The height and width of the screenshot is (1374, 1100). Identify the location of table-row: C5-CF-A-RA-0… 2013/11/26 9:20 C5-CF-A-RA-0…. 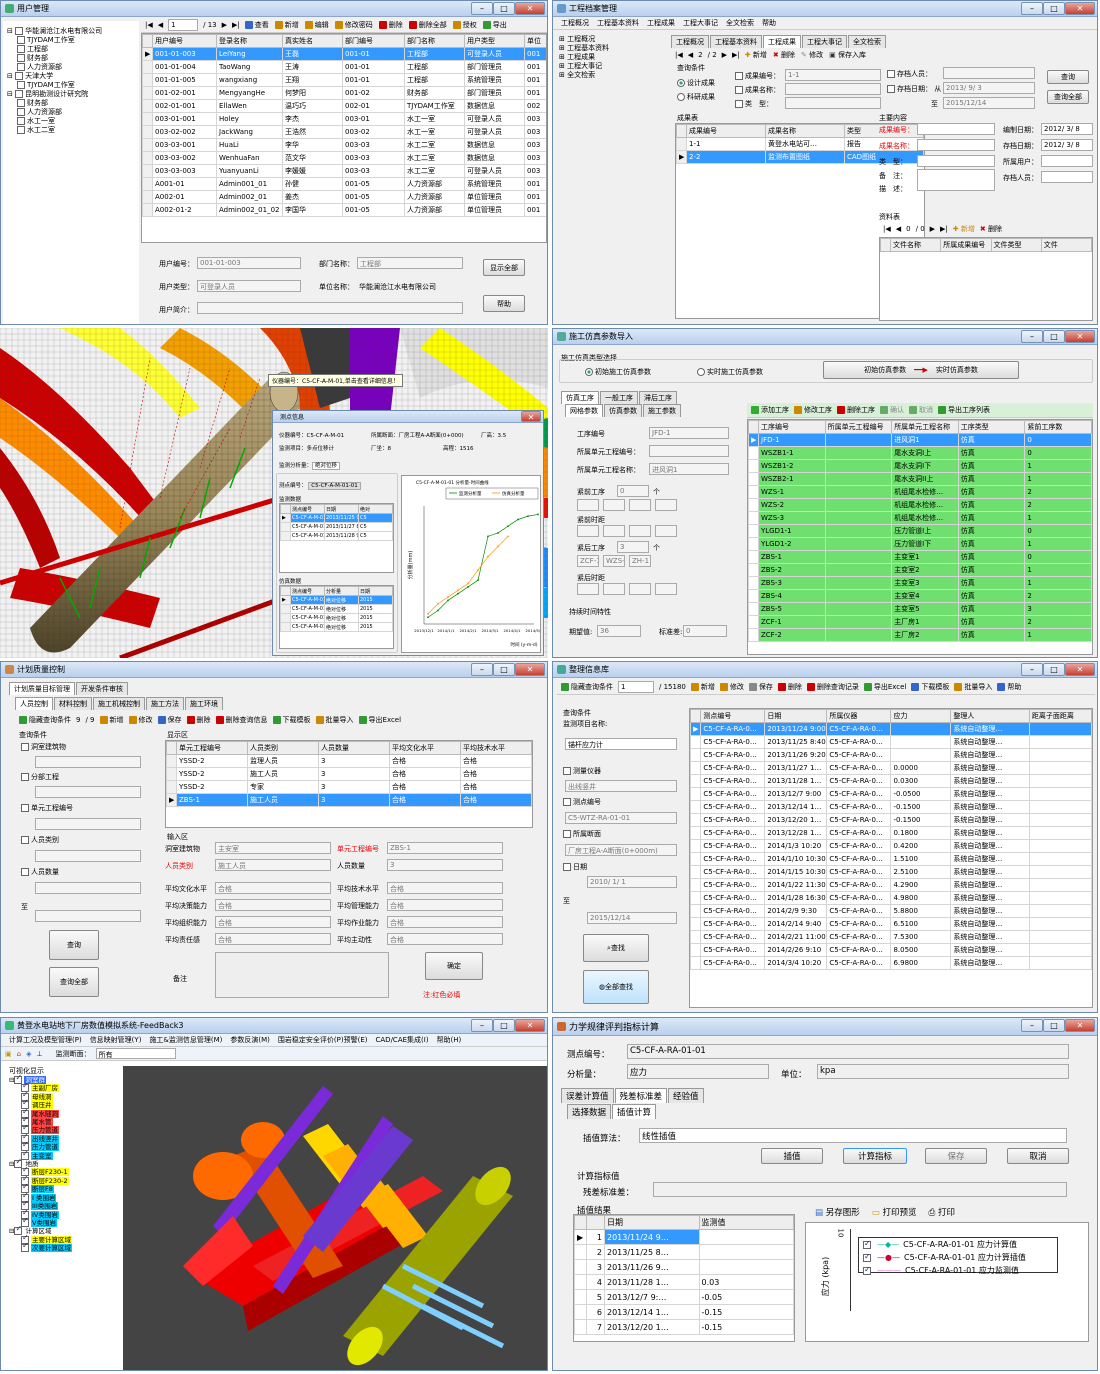
(891, 755).